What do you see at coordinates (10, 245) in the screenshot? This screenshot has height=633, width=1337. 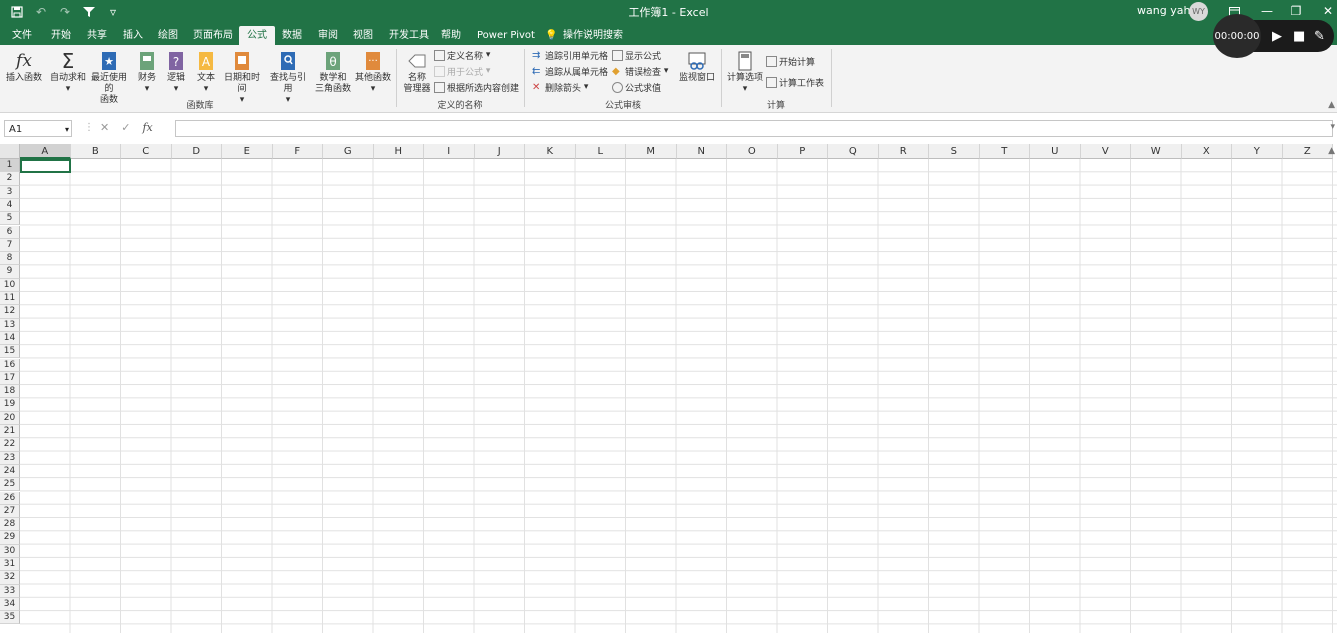 I see `row-header: 7` at bounding box center [10, 245].